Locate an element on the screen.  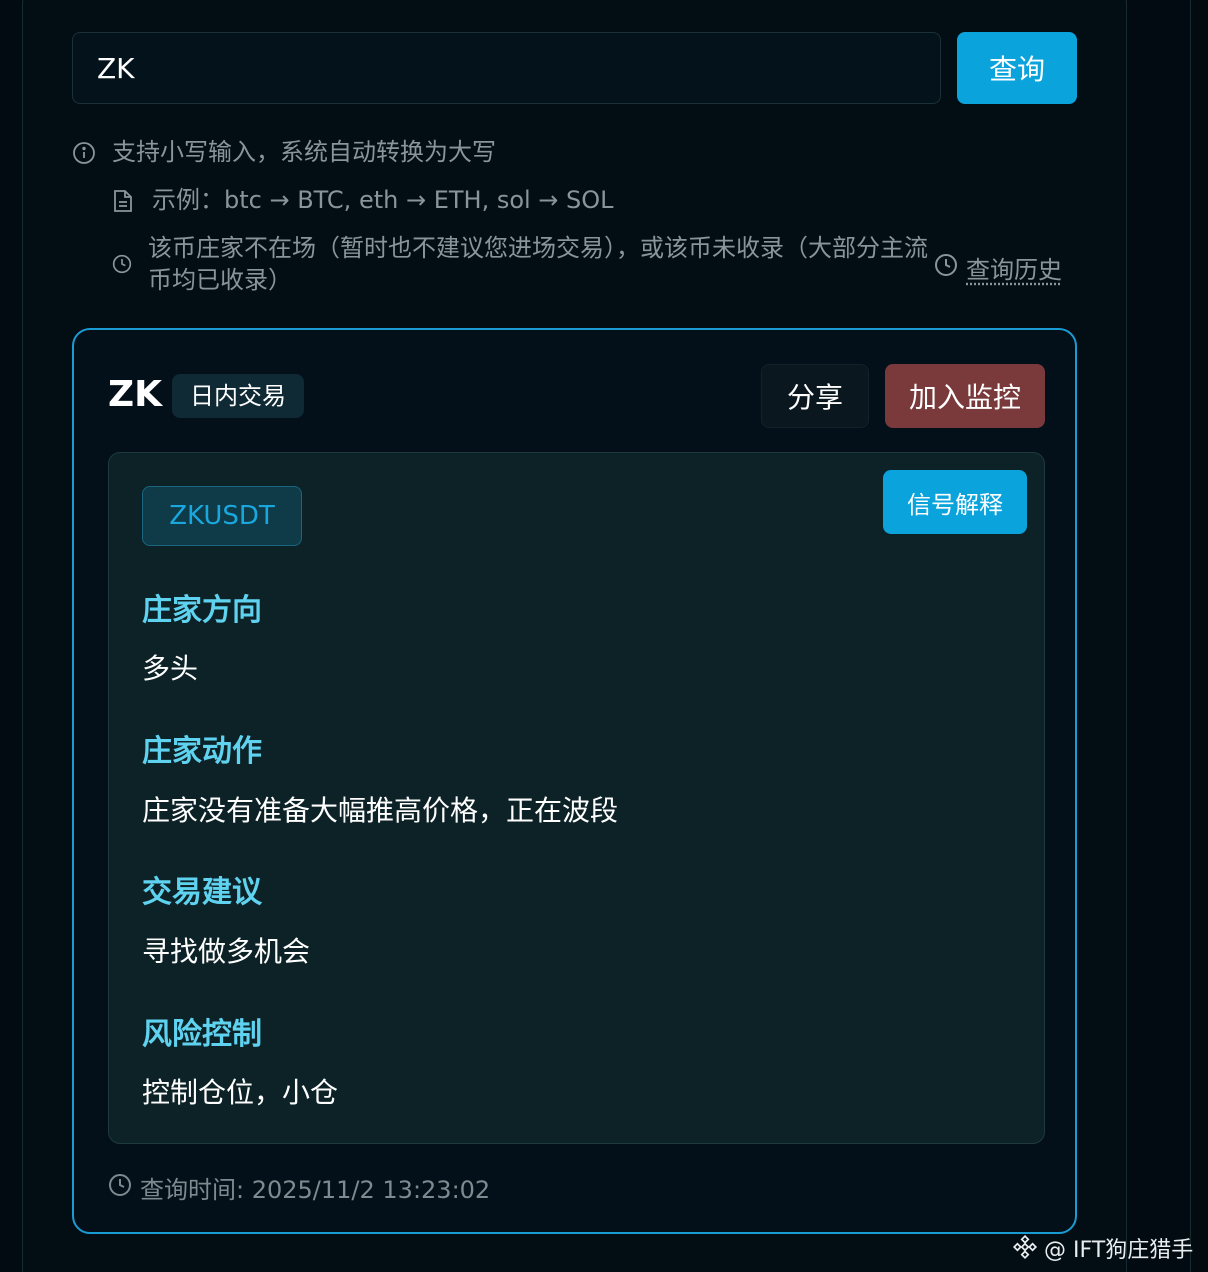
search-input is located at coordinates (506, 68).